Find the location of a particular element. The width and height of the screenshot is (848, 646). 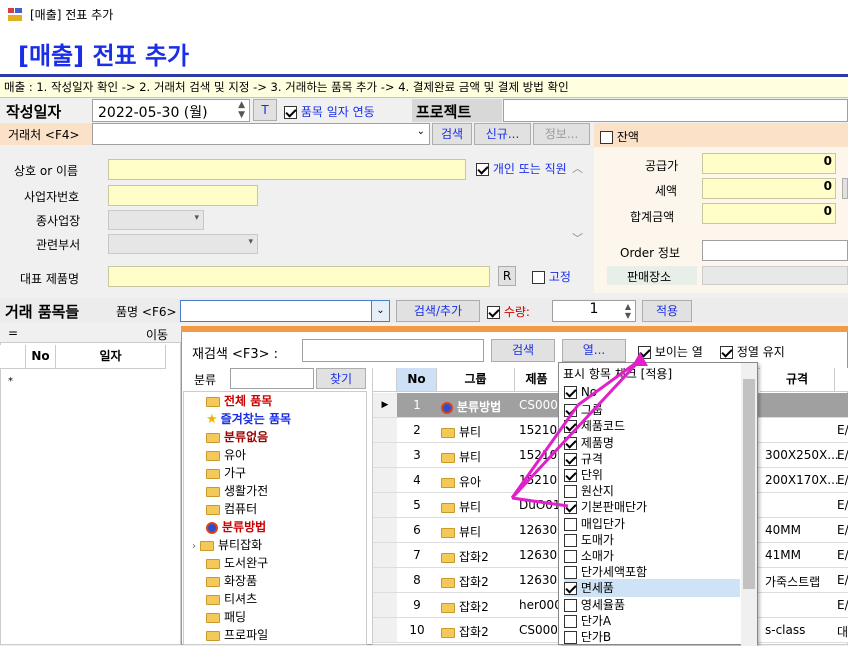

annotation-arrows is located at coordinates (579, 430).